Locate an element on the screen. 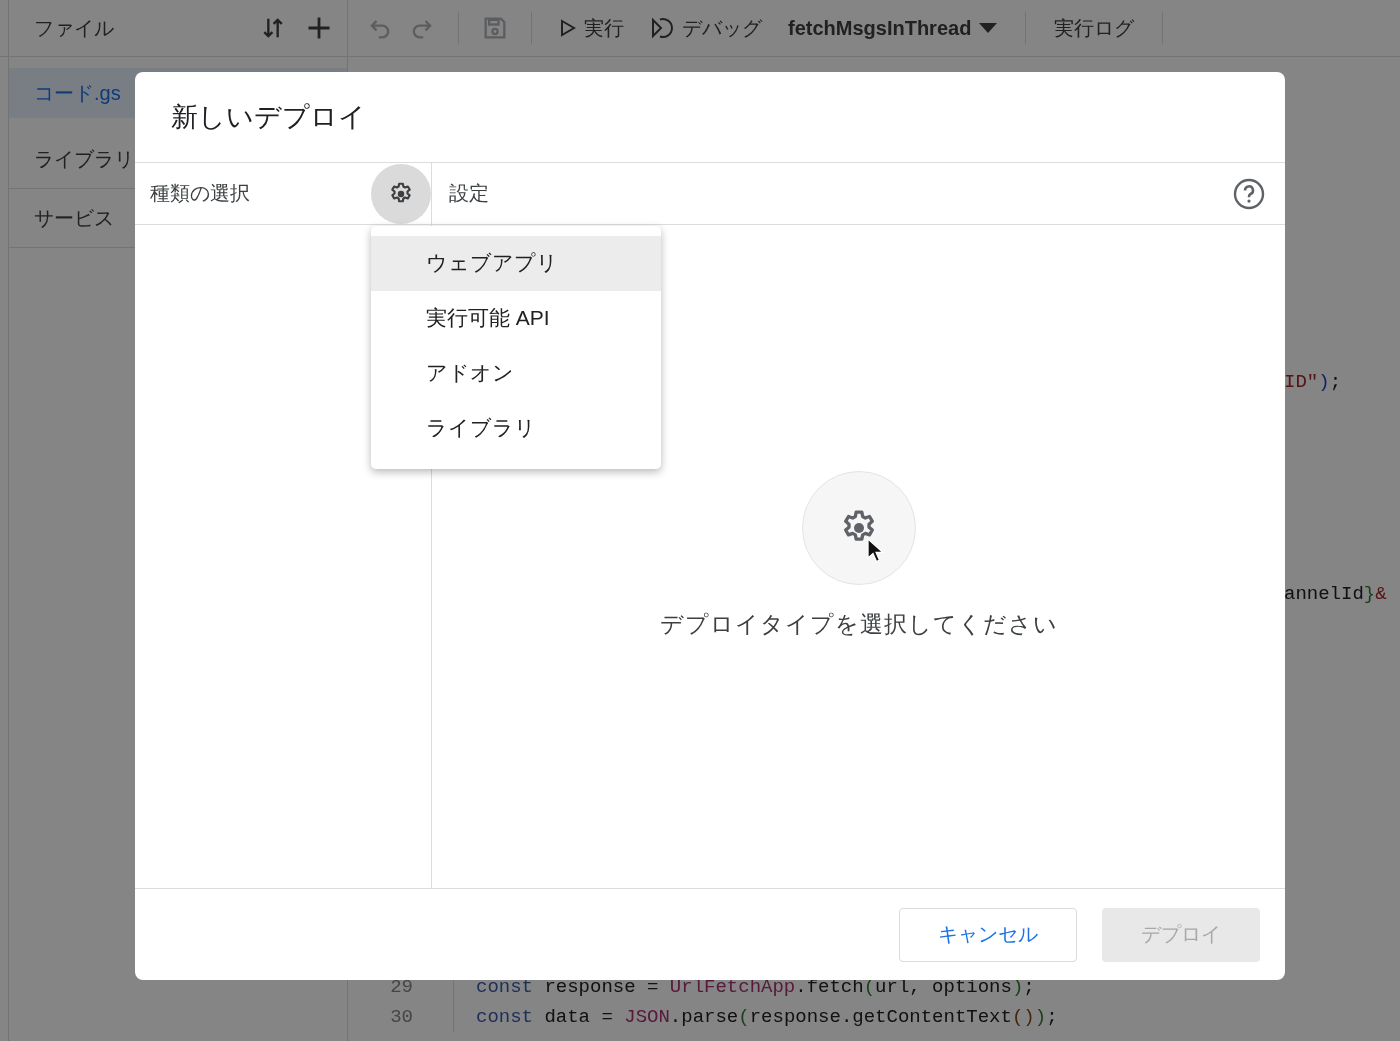 The image size is (1400, 1041). execution-log-button: 実行ログ is located at coordinates (1094, 28).